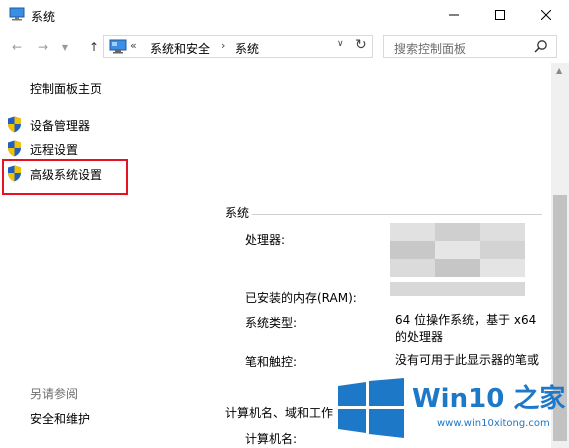 The height and width of the screenshot is (448, 569). What do you see at coordinates (265, 240) in the screenshot?
I see `processor-label: 处理器:` at bounding box center [265, 240].